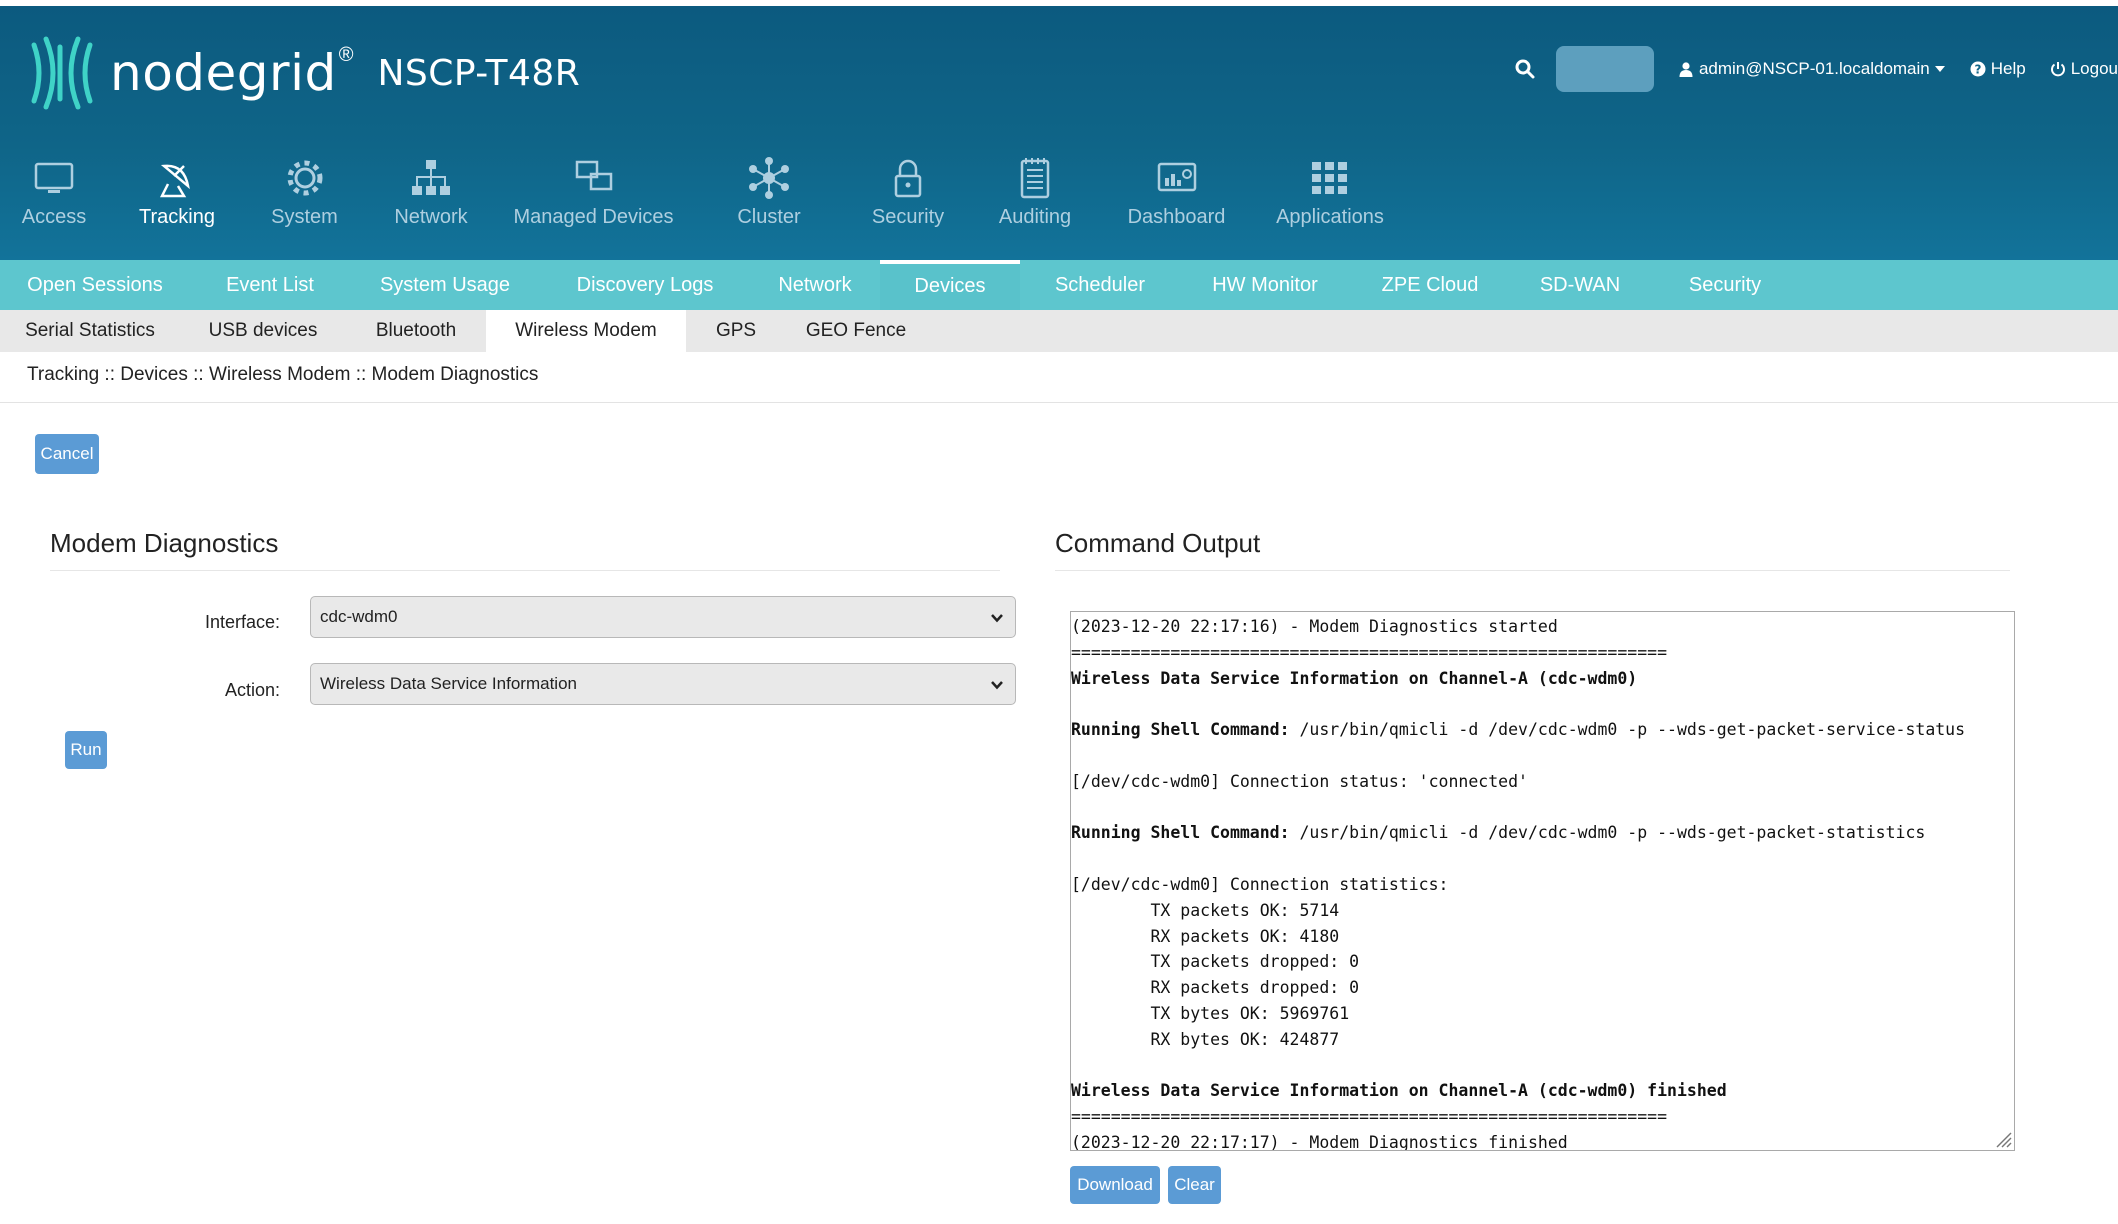 The image size is (2118, 1224). Describe the element at coordinates (663, 617) in the screenshot. I see `interface-select: cdc-wdm0` at that location.